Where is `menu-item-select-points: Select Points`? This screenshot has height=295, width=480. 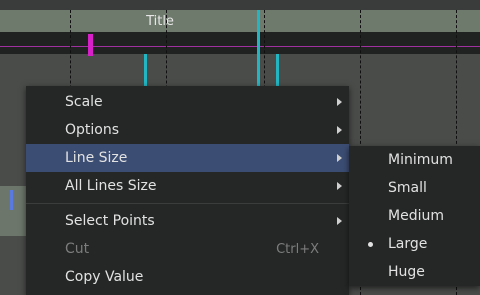
menu-item-select-points: Select Points is located at coordinates (187, 221).